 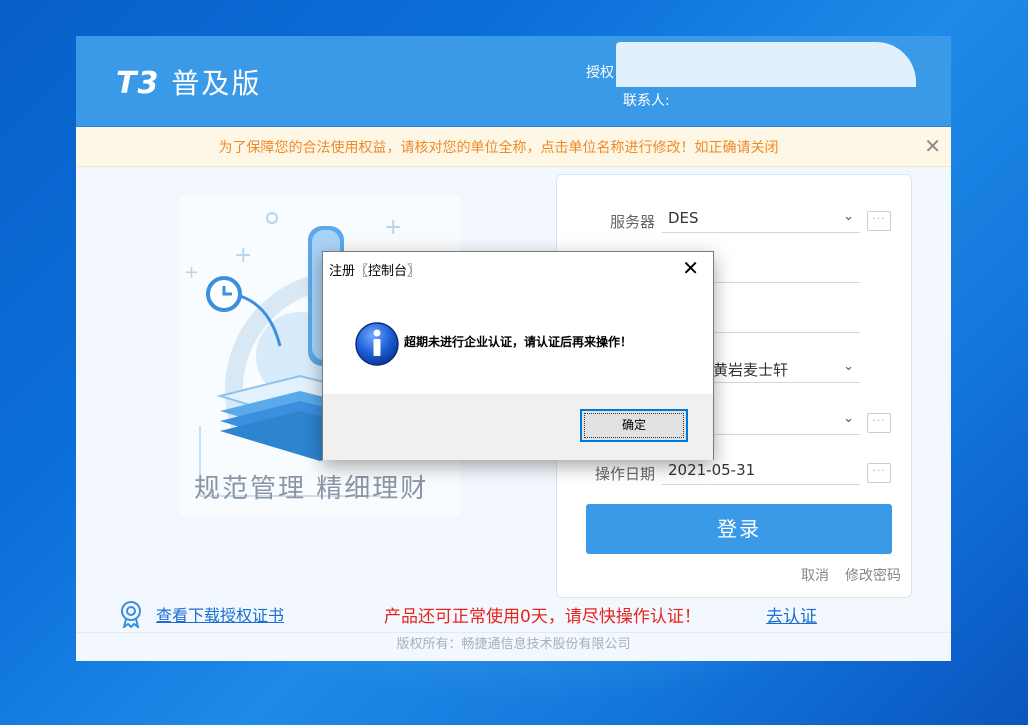 I want to click on bottom-bar: 查看下载授权证书 产品还可正常使用0天，请尽快操作认证！ 去认证, so click(x=513, y=613).